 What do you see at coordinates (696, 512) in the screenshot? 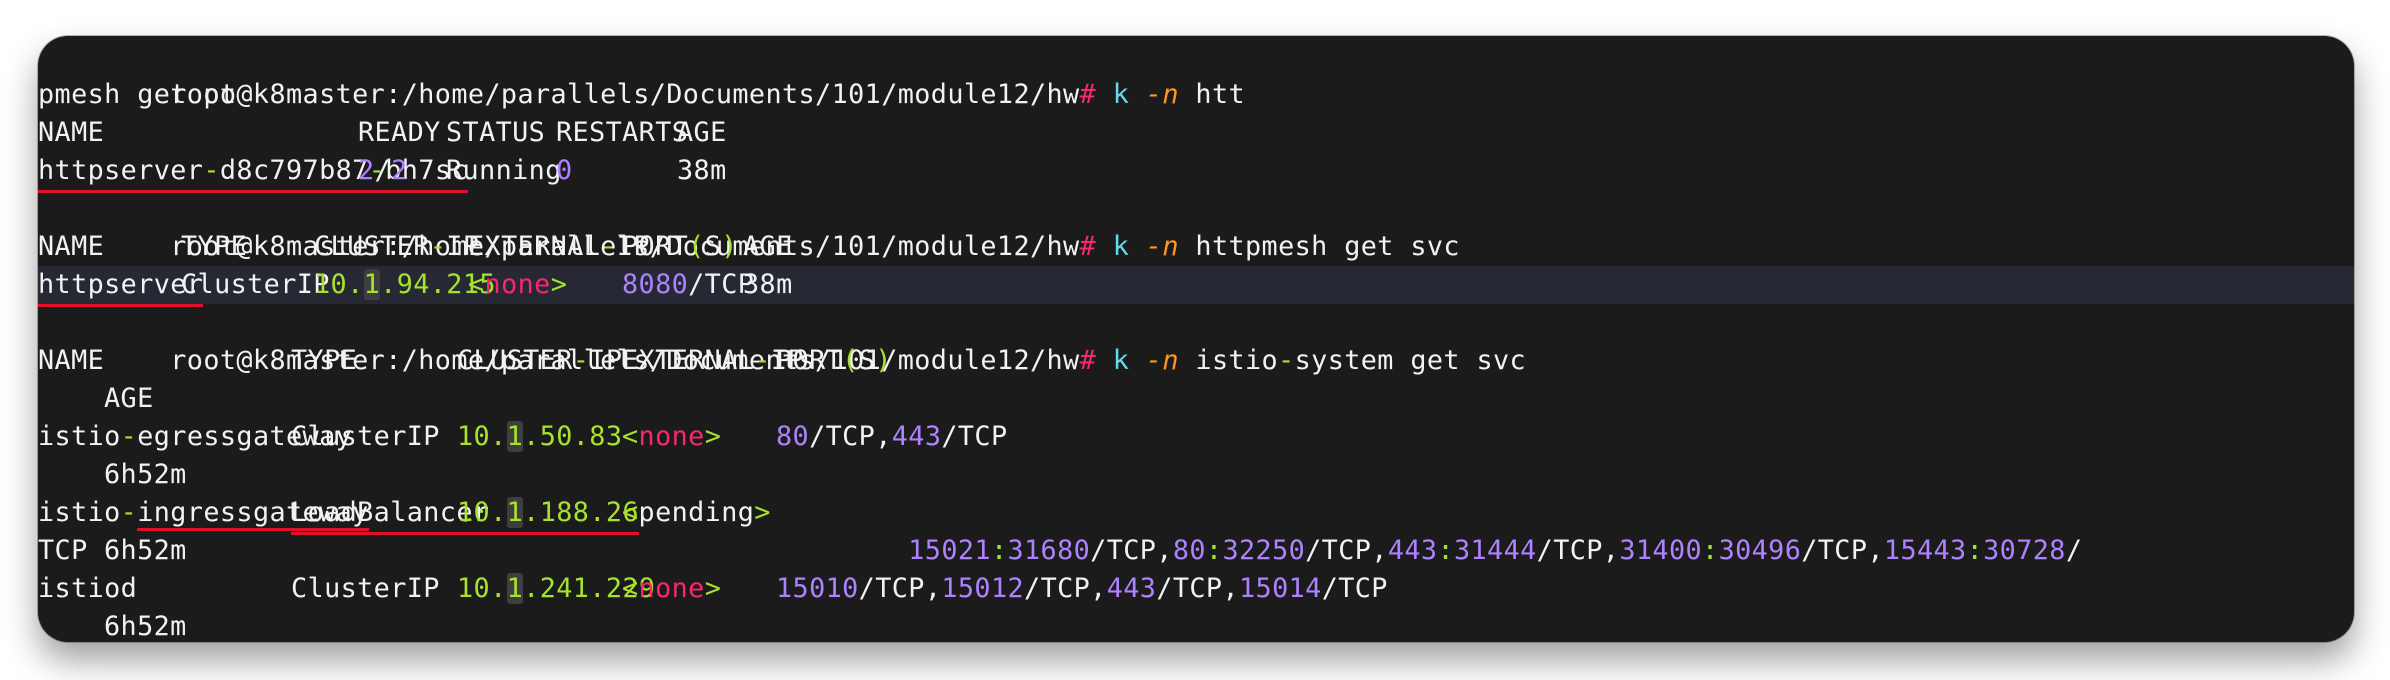
I see `svc-external-ip: <pending>` at bounding box center [696, 512].